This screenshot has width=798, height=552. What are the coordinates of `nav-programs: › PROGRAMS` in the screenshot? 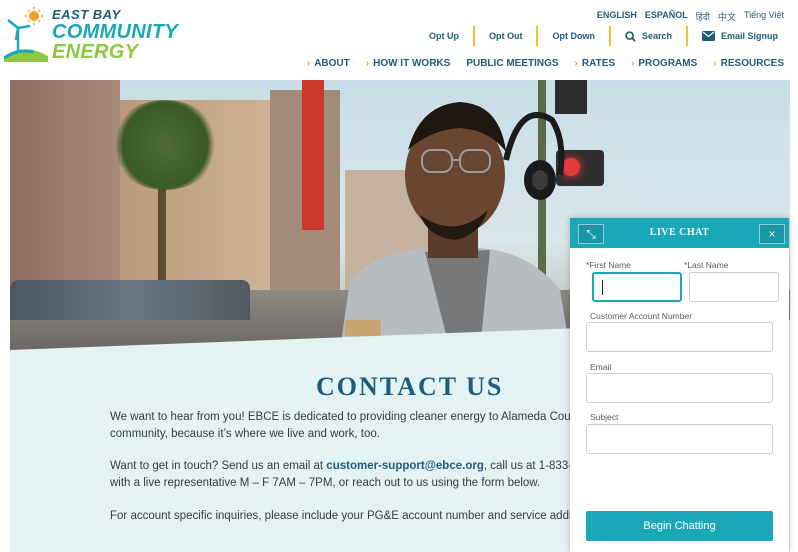 It's located at (664, 63).